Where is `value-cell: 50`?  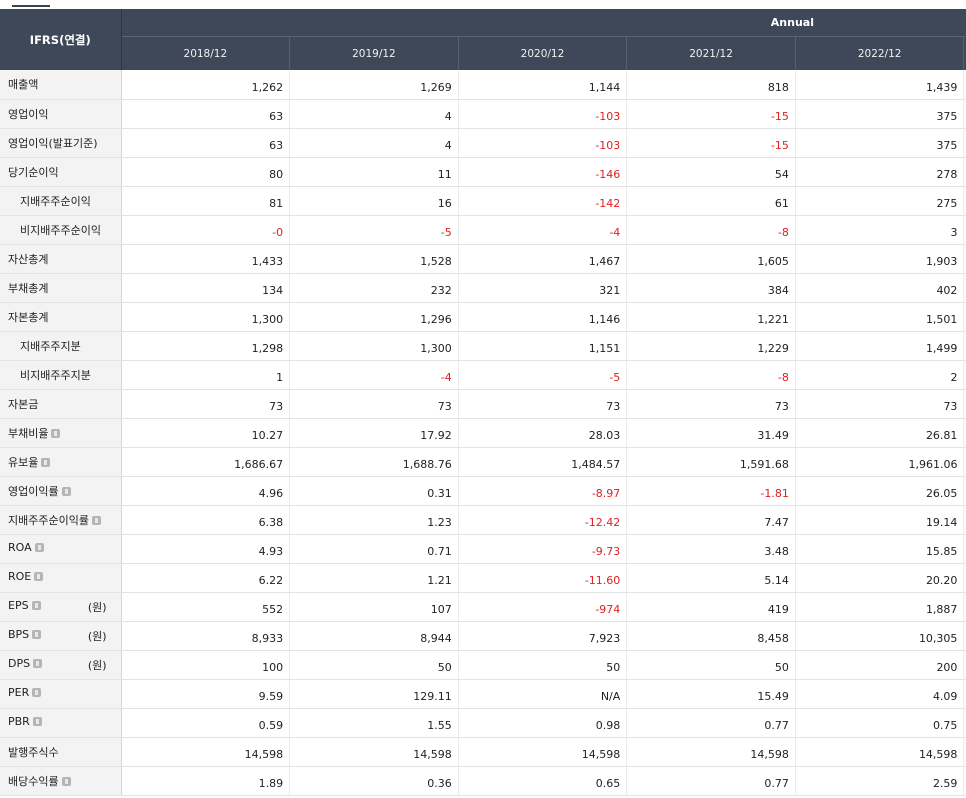 value-cell: 50 is located at coordinates (543, 665).